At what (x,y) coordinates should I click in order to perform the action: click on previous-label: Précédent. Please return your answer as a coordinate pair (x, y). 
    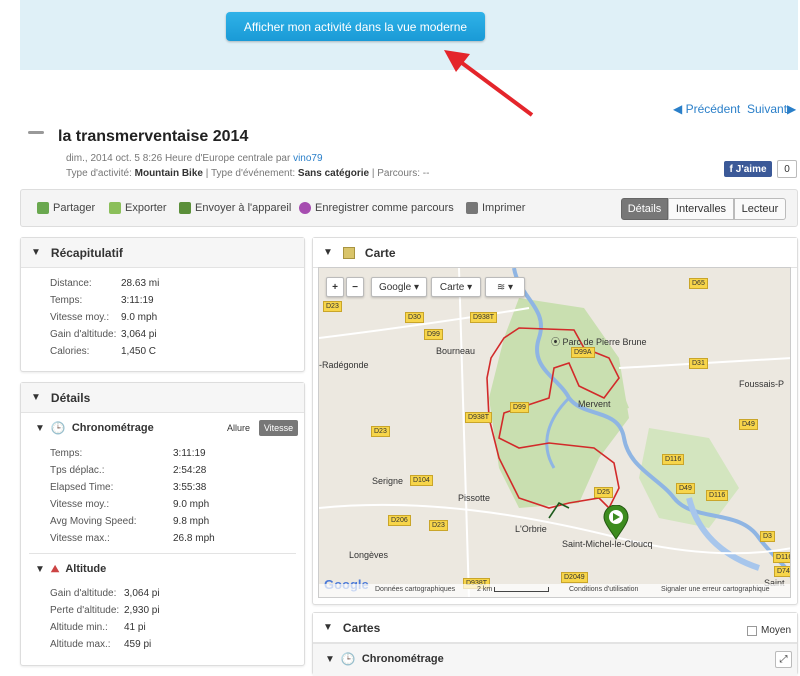
    Looking at the image, I should click on (713, 109).